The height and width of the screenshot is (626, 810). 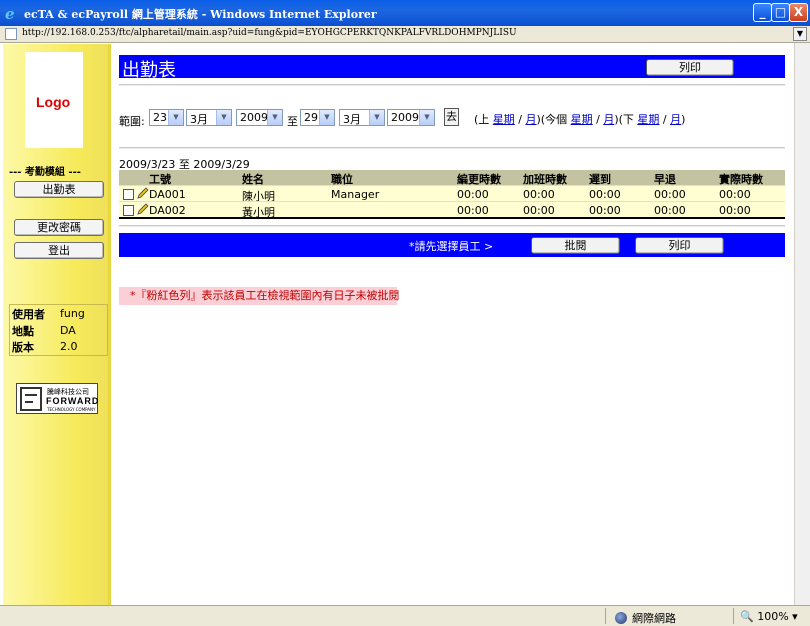 What do you see at coordinates (690, 67) in the screenshot?
I see `print-button-top: 列印` at bounding box center [690, 67].